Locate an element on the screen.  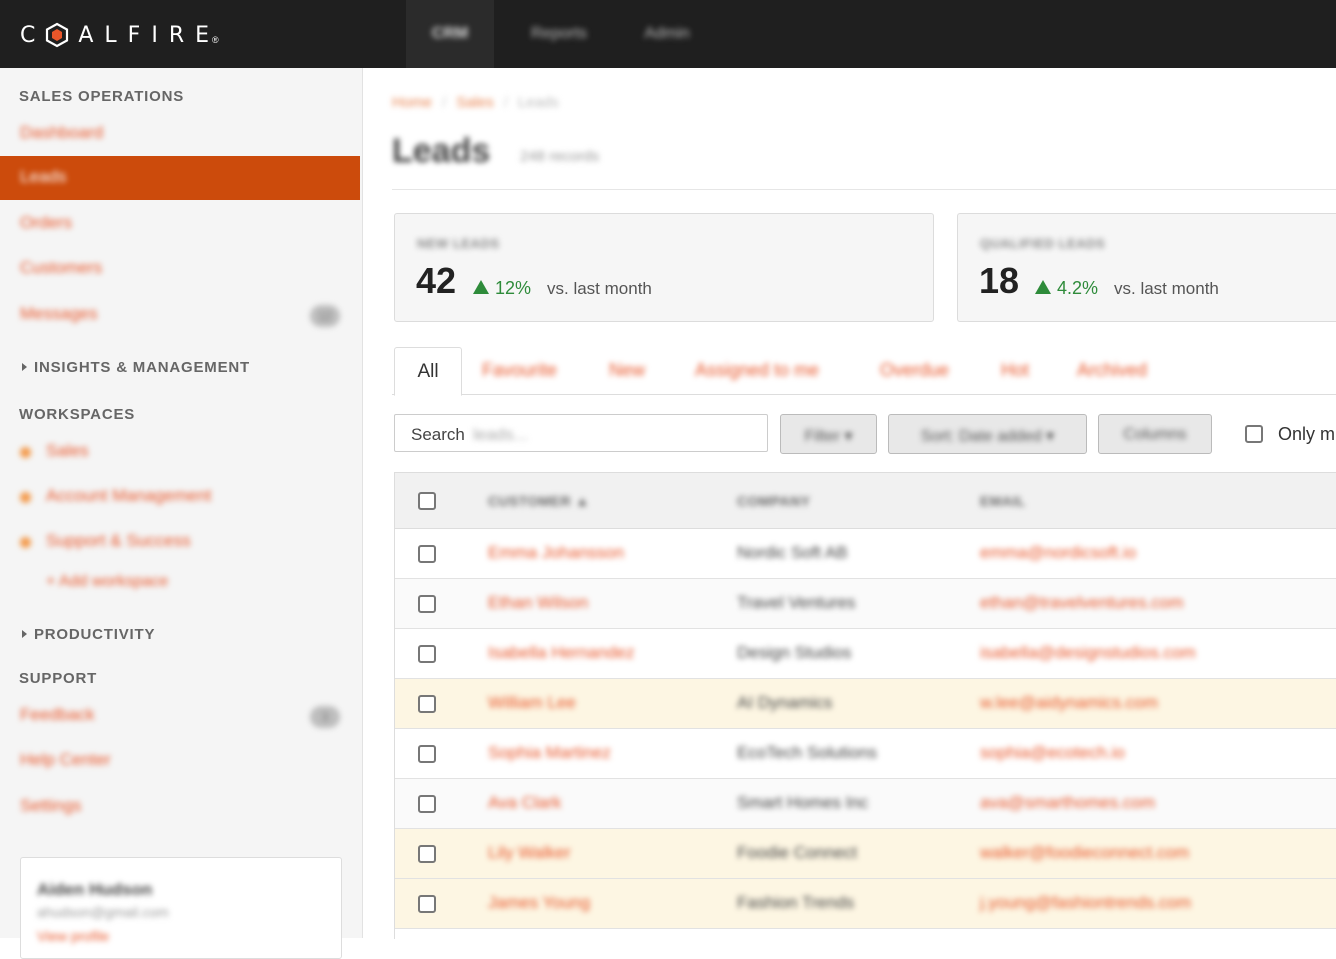
tab-hot: Hot is located at coordinates (1015, 370).